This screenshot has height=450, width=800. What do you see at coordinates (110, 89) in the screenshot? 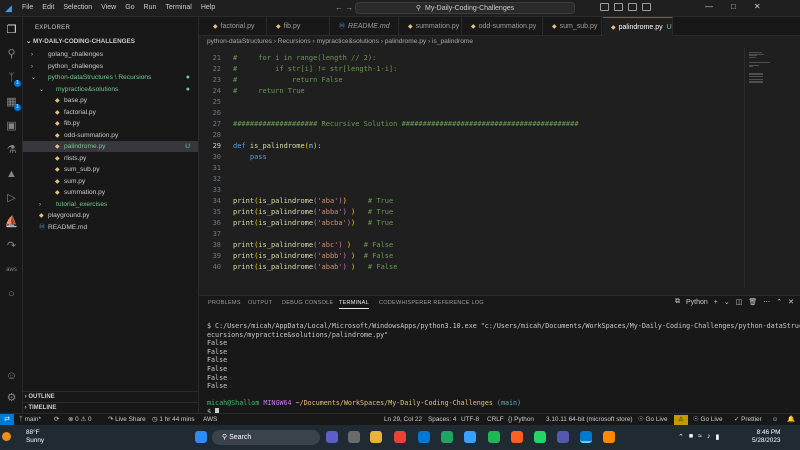
I see `explorer-folder: ⌄ mypractice&solutions ●` at bounding box center [110, 89].